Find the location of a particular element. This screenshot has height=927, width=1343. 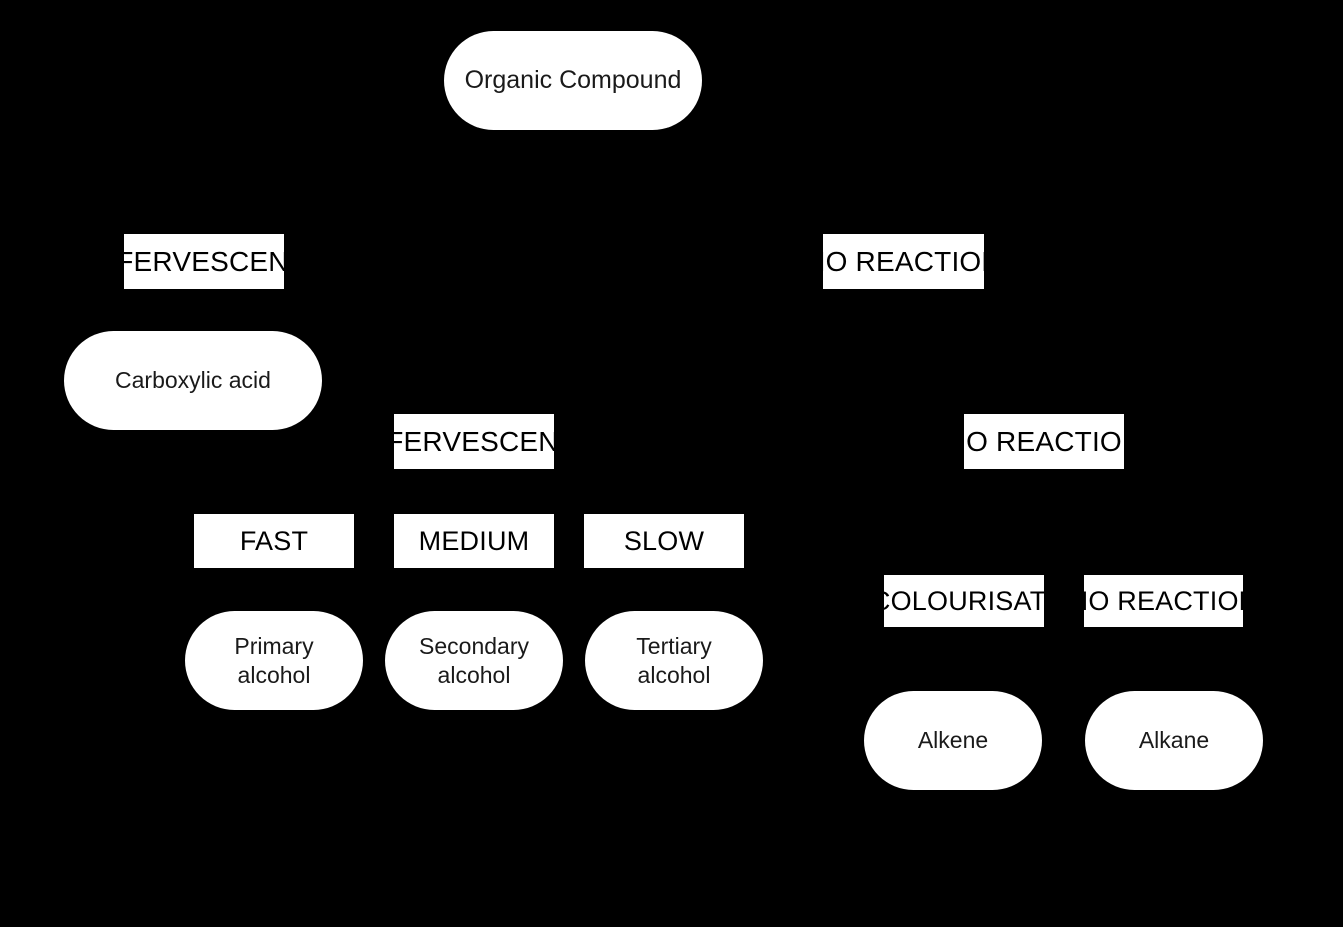

condition-effervescence-level2-label: EFFERVESCENCE is located at coordinates (474, 441).